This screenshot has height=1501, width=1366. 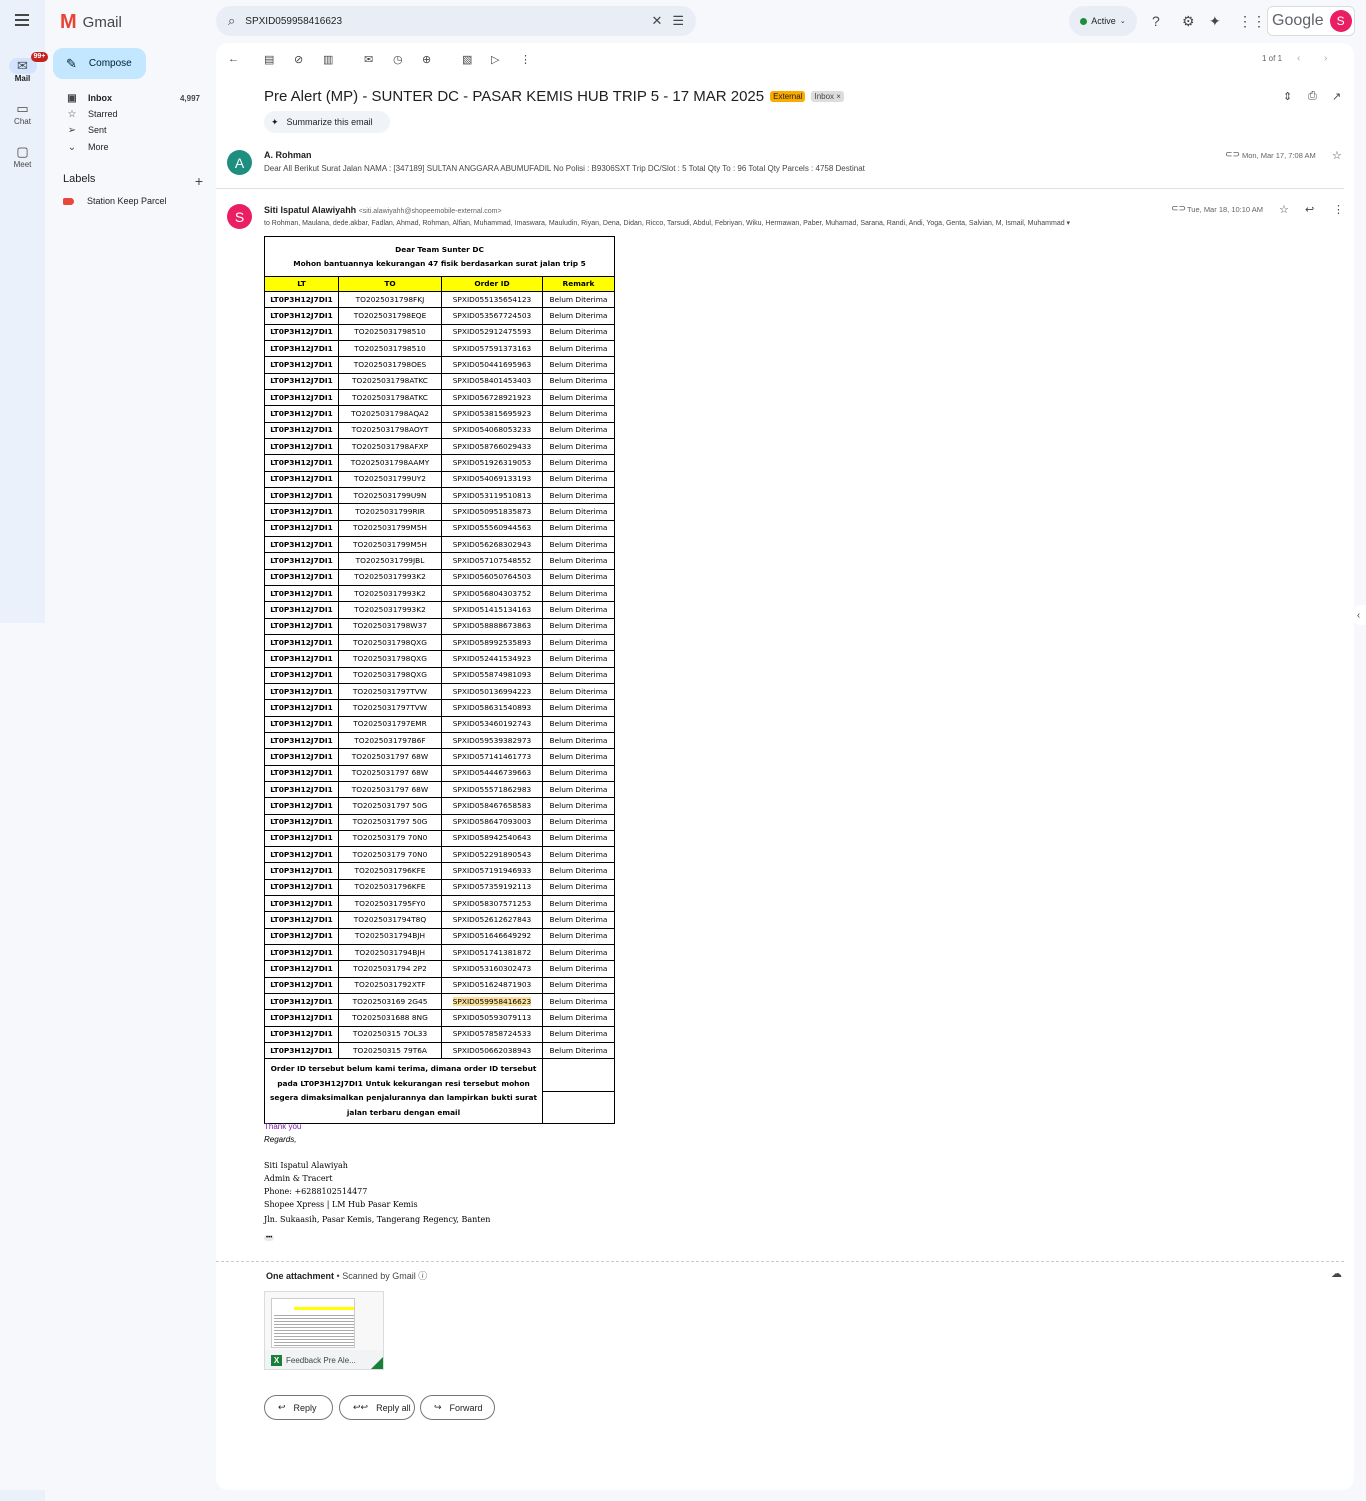 I want to click on table-cell-oid: SPXID055135654123, so click(x=492, y=299).